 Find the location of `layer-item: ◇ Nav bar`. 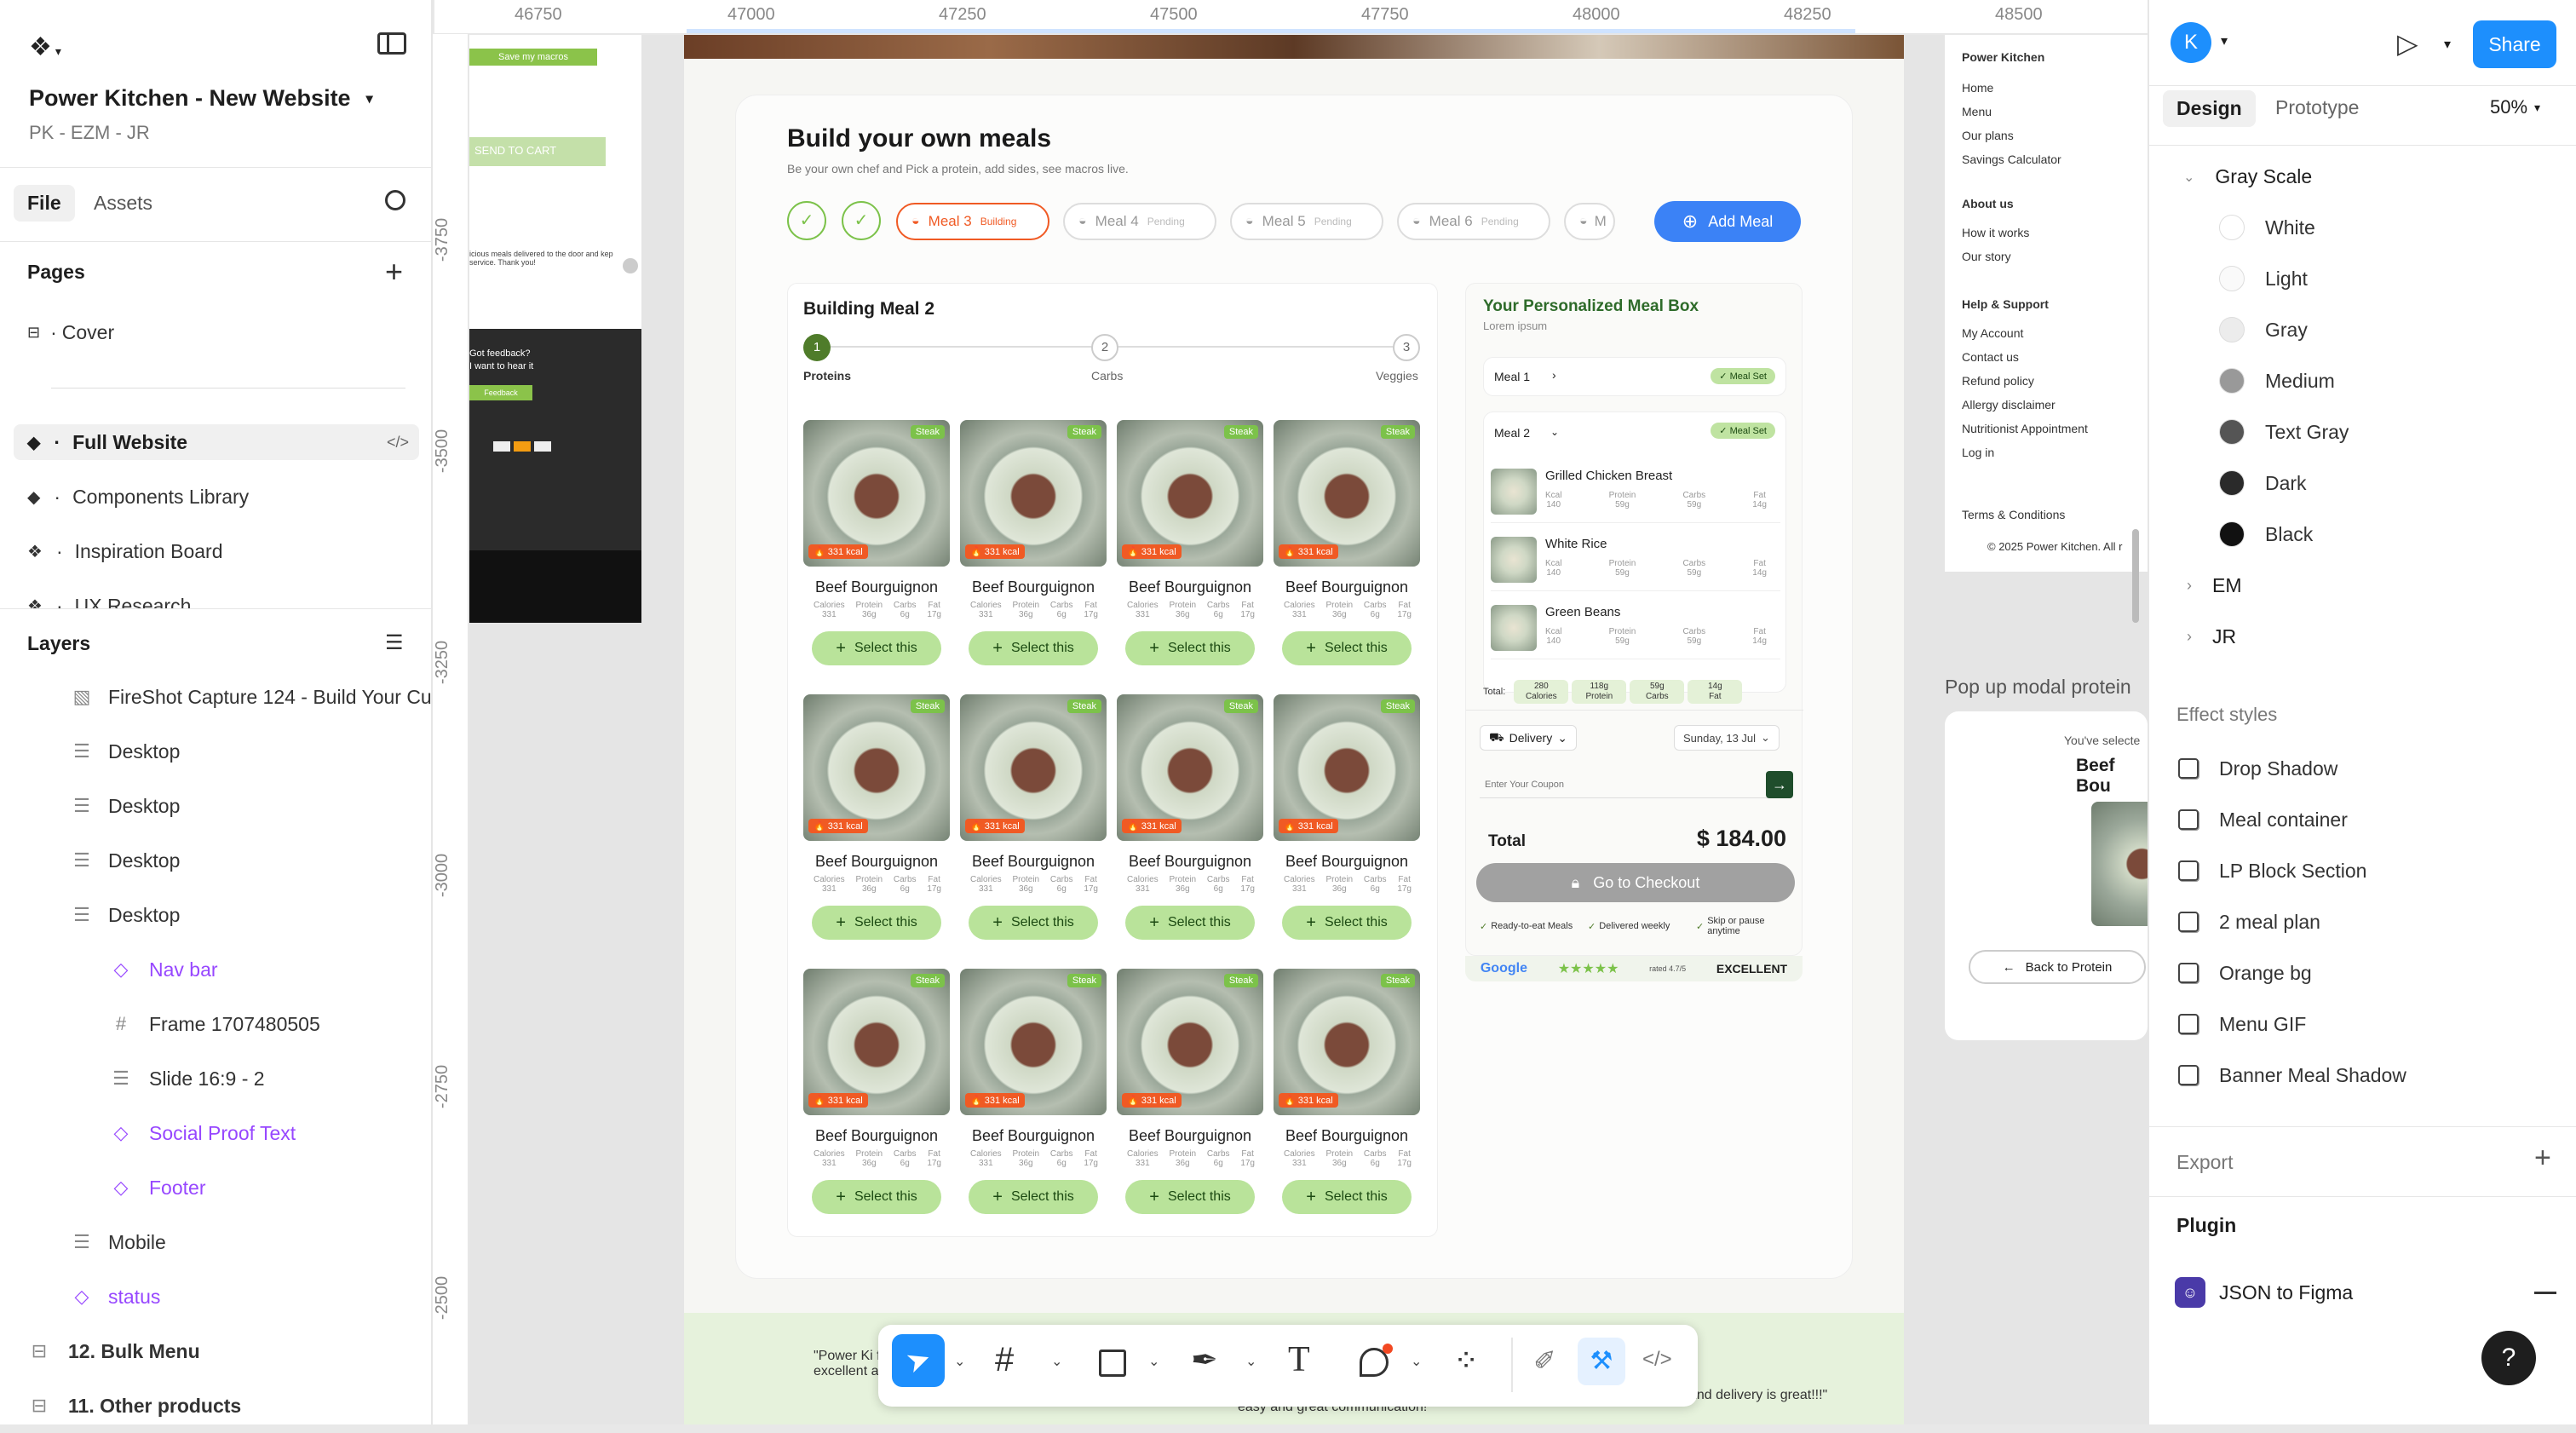

layer-item: ◇ Nav bar is located at coordinates (217, 969).